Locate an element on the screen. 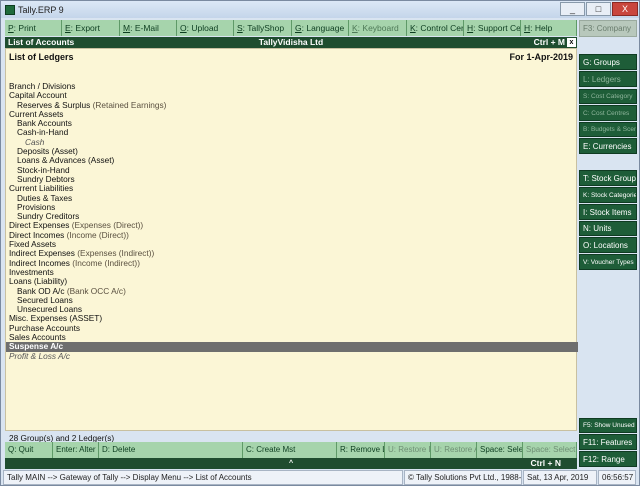 Image resolution: width=640 pixels, height=486 pixels. group-row: Cash-in-Hand is located at coordinates (293, 132).